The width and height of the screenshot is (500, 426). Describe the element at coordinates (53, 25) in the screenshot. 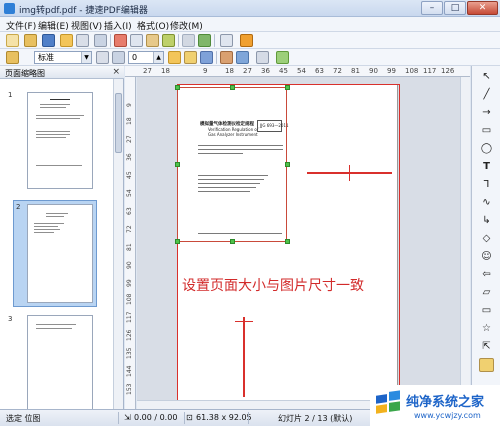

I see `menu-edit: 编辑(E)` at that location.